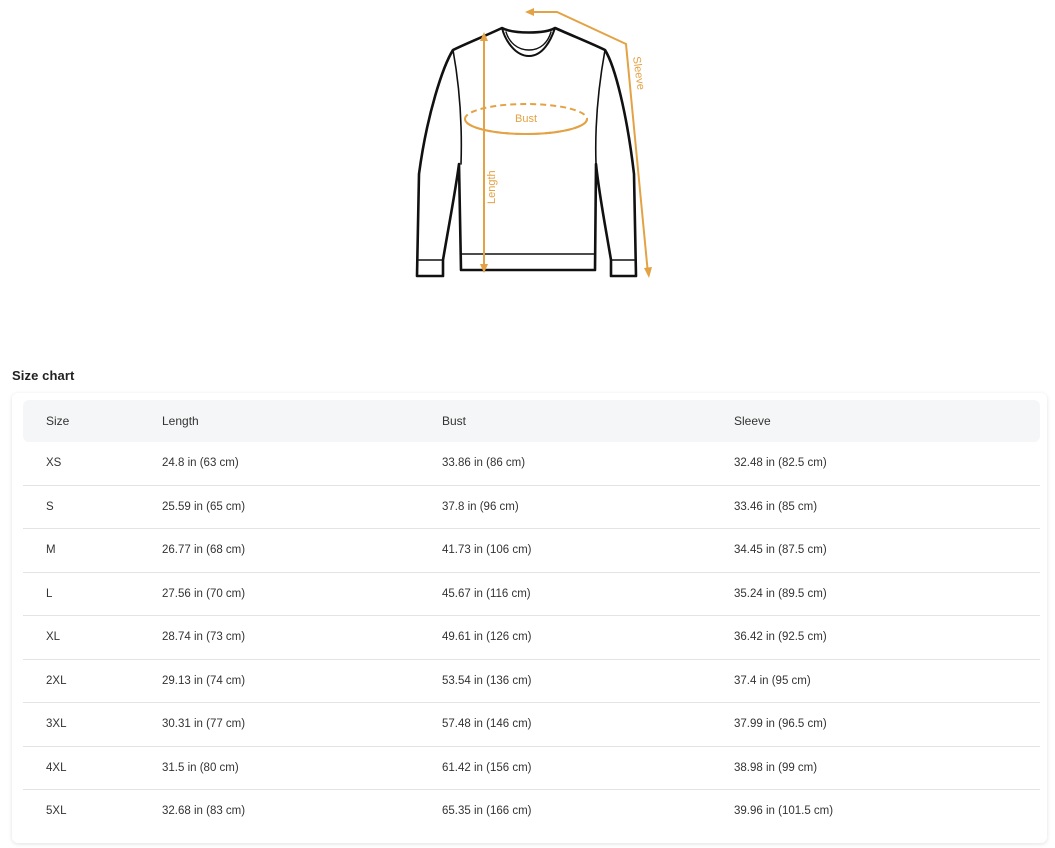 The width and height of the screenshot is (1055, 848). I want to click on cell-bust: 33.86 in (86 cm), so click(588, 464).